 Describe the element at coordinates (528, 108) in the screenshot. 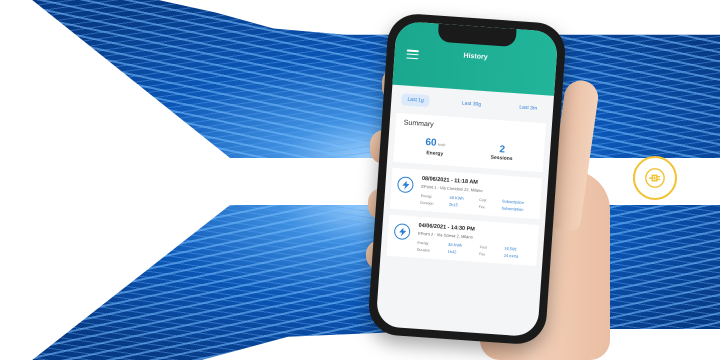

I see `tab-last-3m: Last 3m` at that location.